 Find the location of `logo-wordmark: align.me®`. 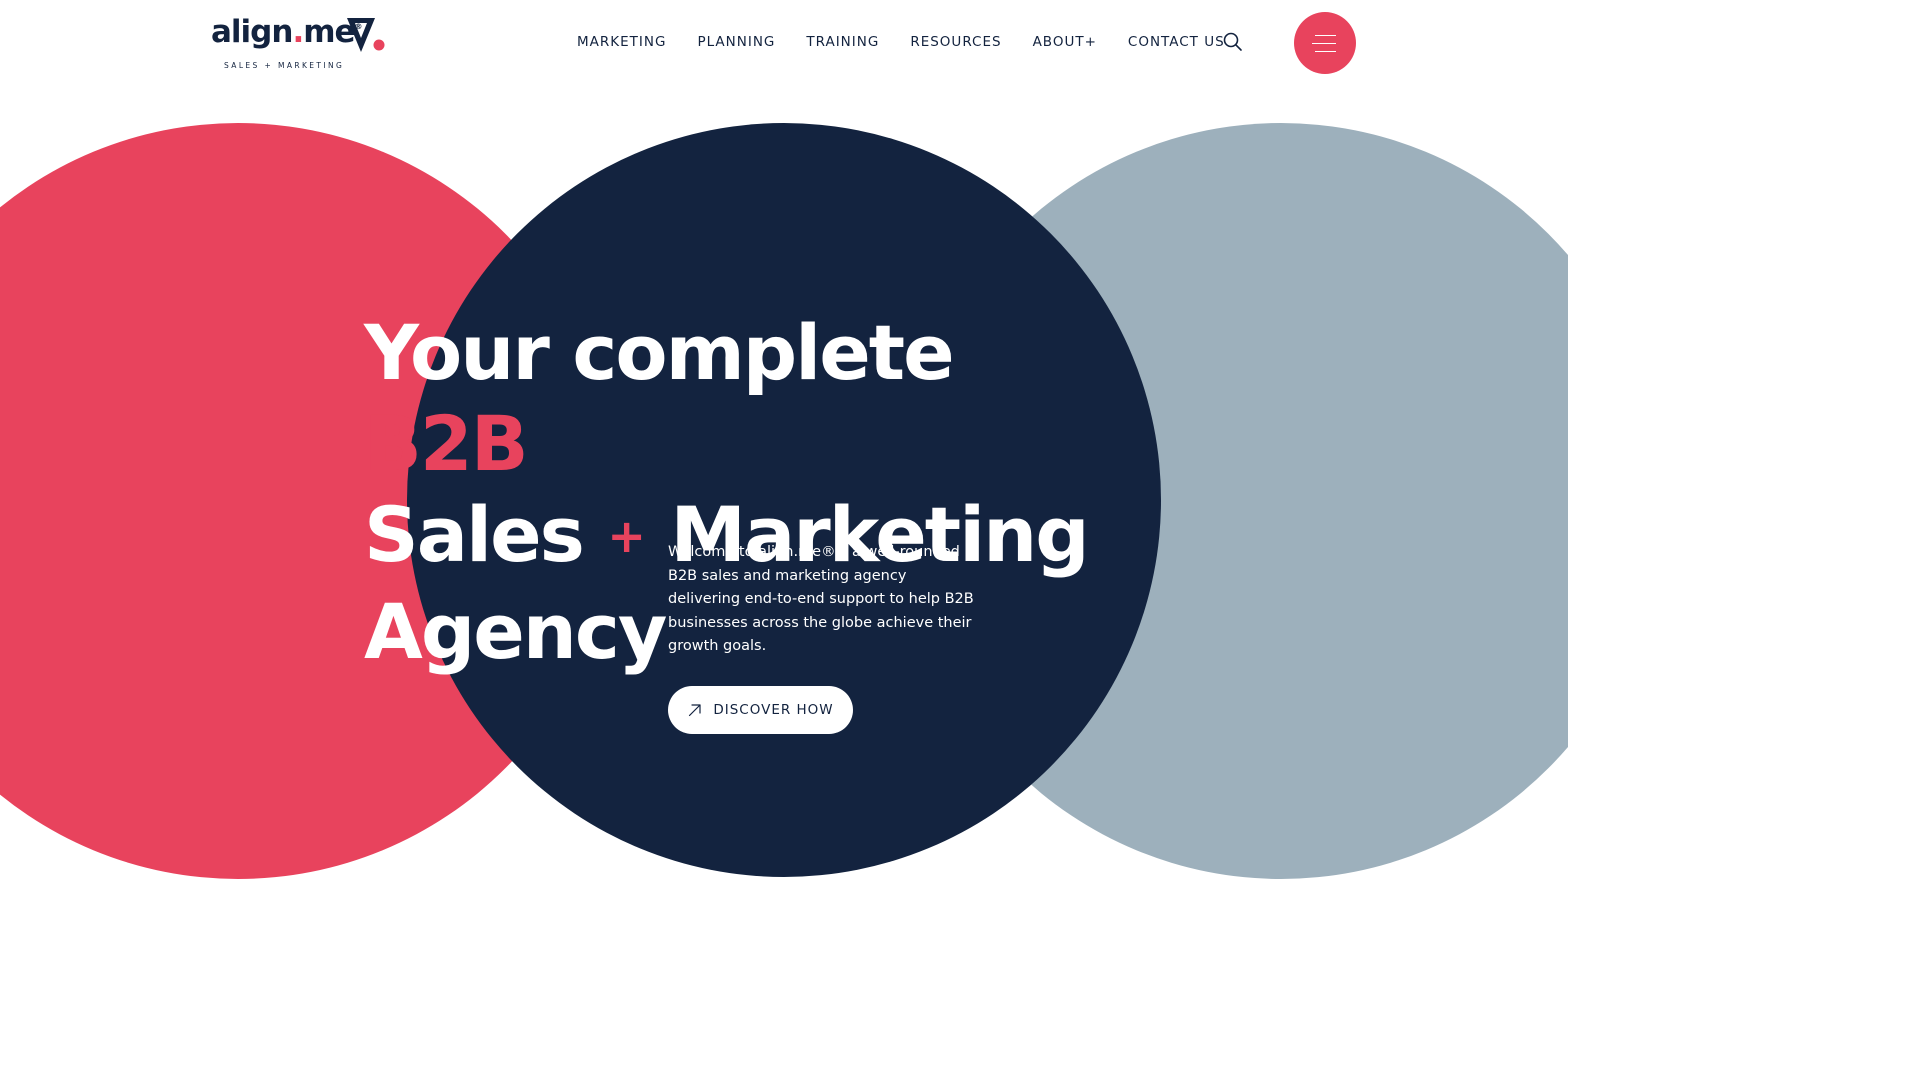

logo-wordmark: align.me® is located at coordinates (287, 32).